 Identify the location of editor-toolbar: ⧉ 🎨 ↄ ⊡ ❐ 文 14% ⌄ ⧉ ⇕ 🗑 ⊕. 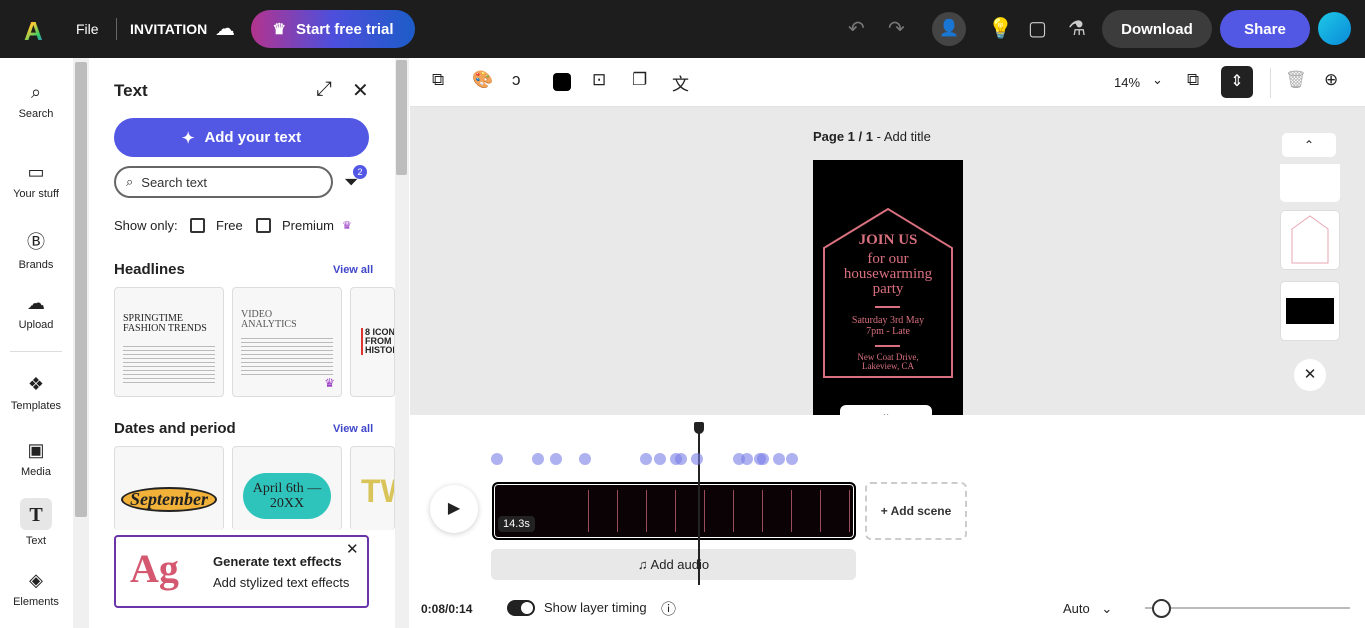
(887, 82).